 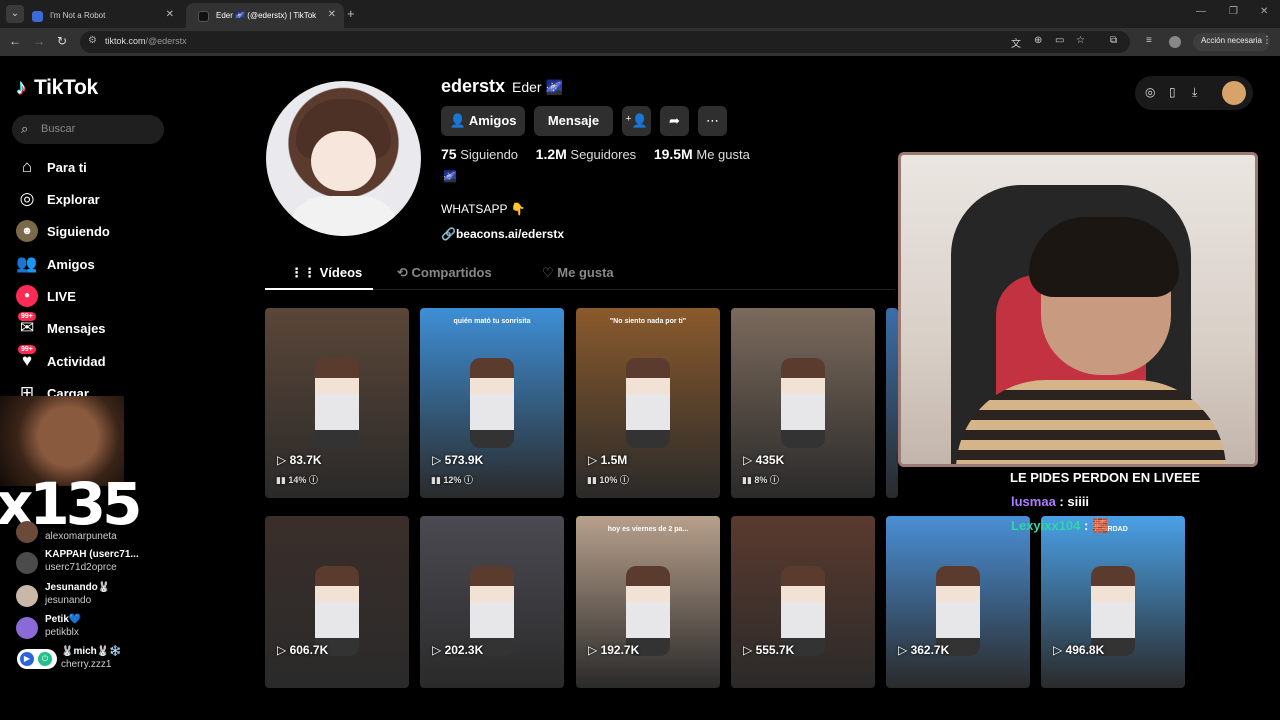 What do you see at coordinates (81, 567) in the screenshot?
I see `account-handle: userc71d2oprce` at bounding box center [81, 567].